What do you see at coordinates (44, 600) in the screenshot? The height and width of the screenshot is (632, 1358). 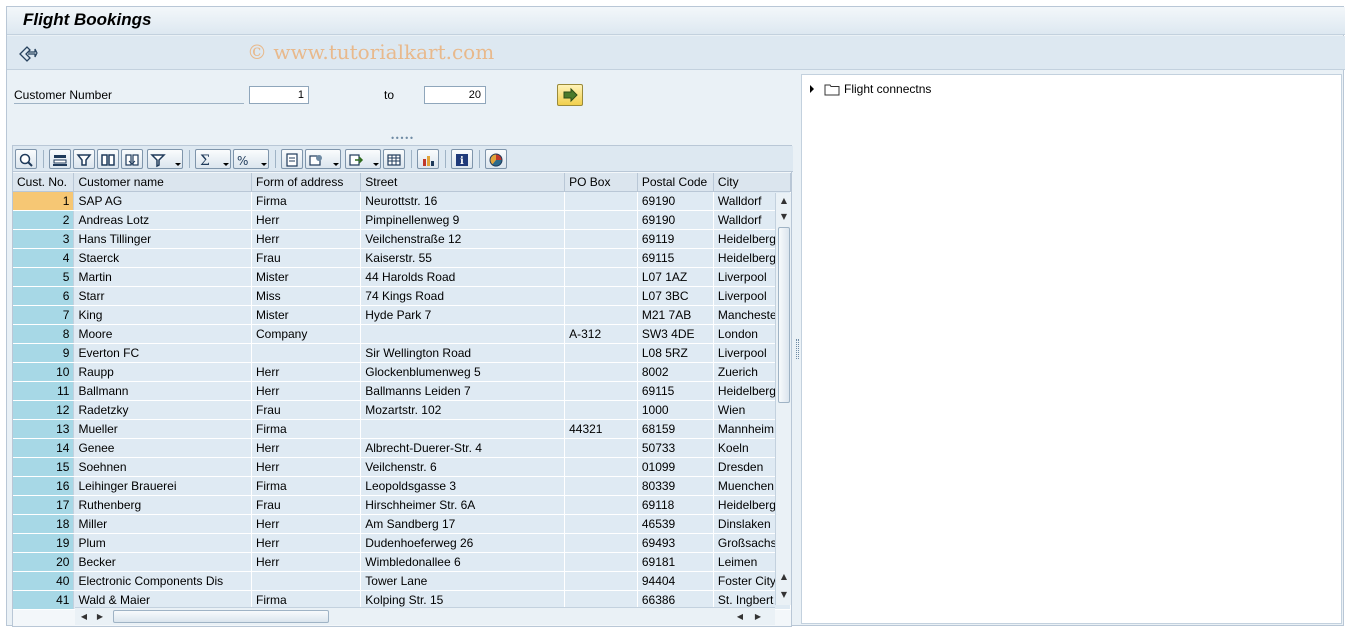 I see `table-cell: 41` at bounding box center [44, 600].